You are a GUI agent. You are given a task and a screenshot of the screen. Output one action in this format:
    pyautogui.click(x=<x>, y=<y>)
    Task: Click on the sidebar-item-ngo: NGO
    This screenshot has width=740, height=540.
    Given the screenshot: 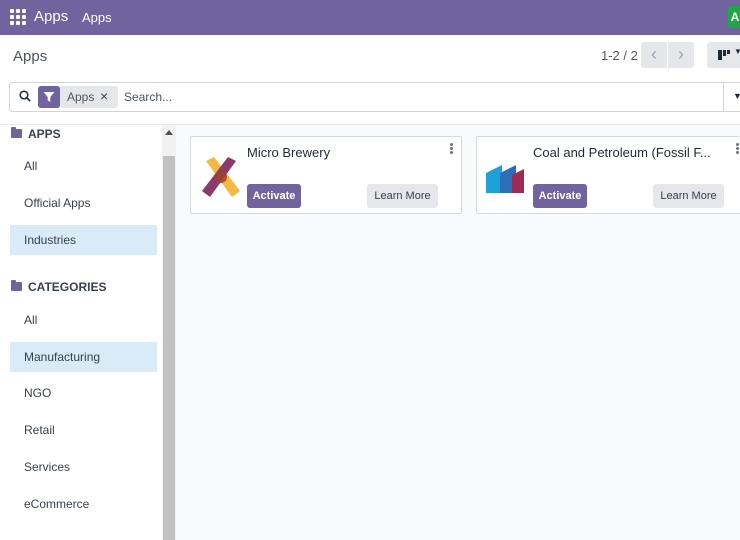 What is the action you would take?
    pyautogui.click(x=83, y=393)
    